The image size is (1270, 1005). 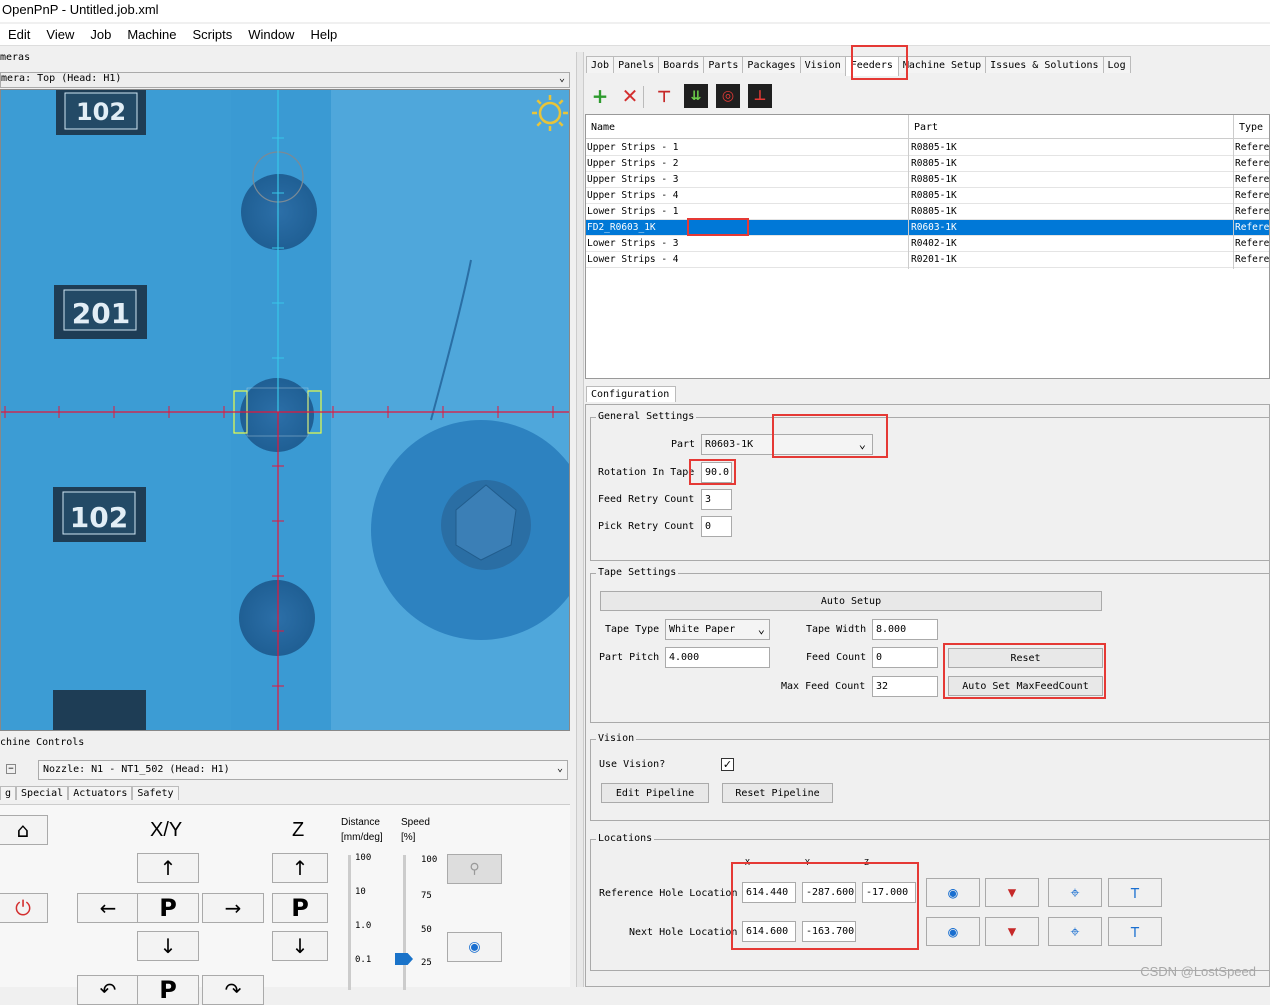 What do you see at coordinates (155, 793) in the screenshot?
I see `tab-safety: Safety` at bounding box center [155, 793].